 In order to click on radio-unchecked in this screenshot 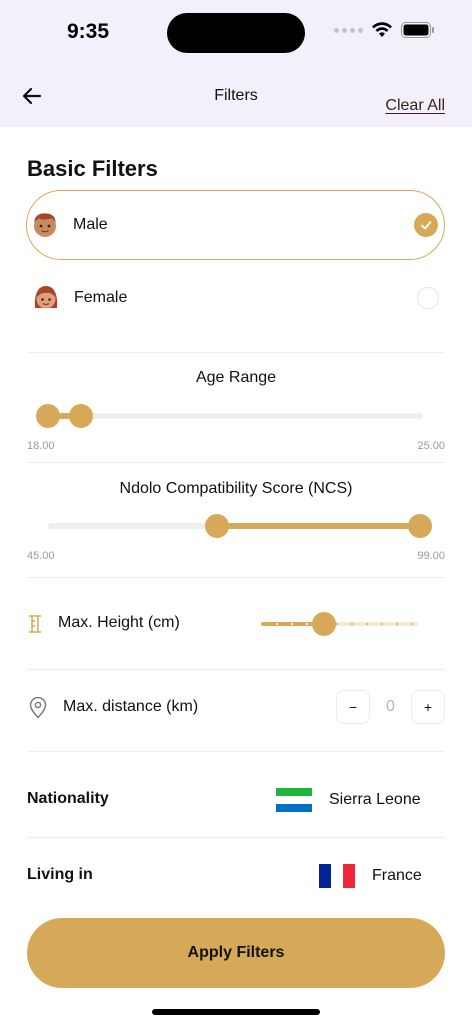, I will do `click(428, 298)`.